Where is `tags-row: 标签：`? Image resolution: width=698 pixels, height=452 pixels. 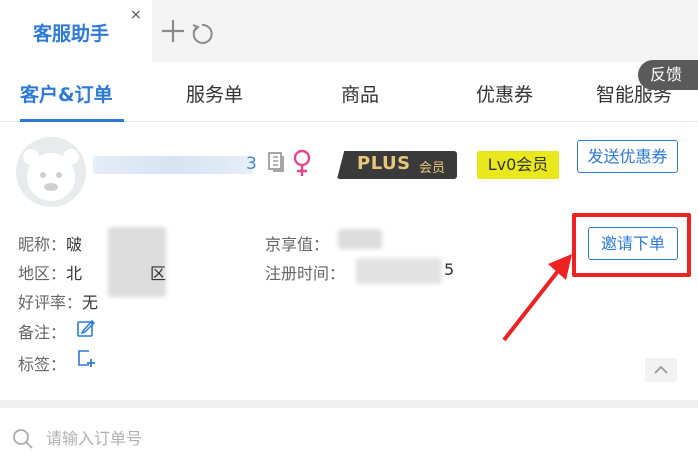
tags-row: 标签： is located at coordinates (42, 363).